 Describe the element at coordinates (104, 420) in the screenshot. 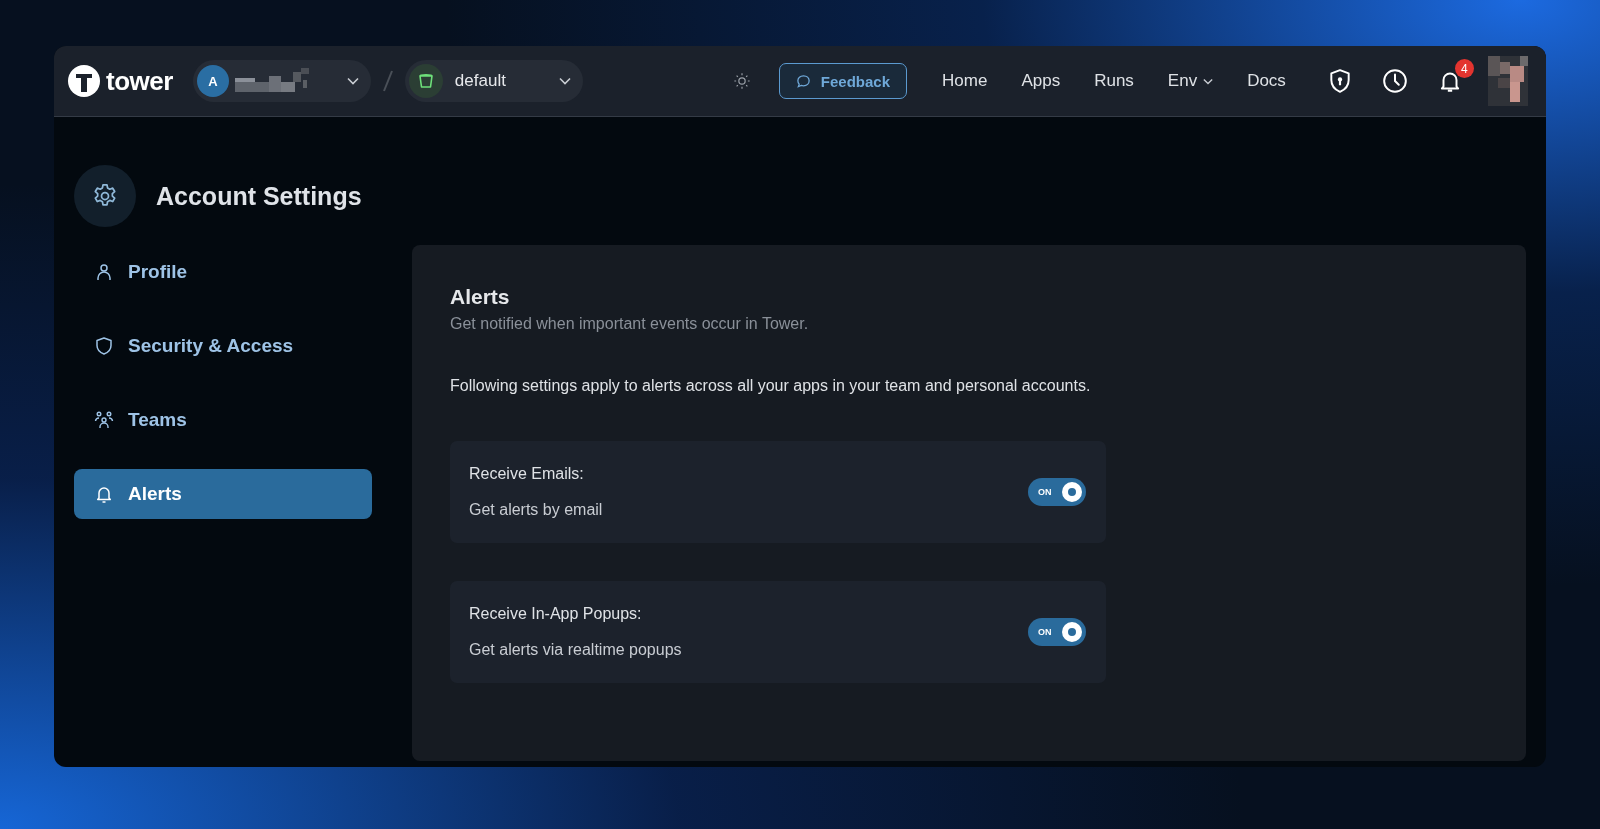

I see `people-icon` at that location.